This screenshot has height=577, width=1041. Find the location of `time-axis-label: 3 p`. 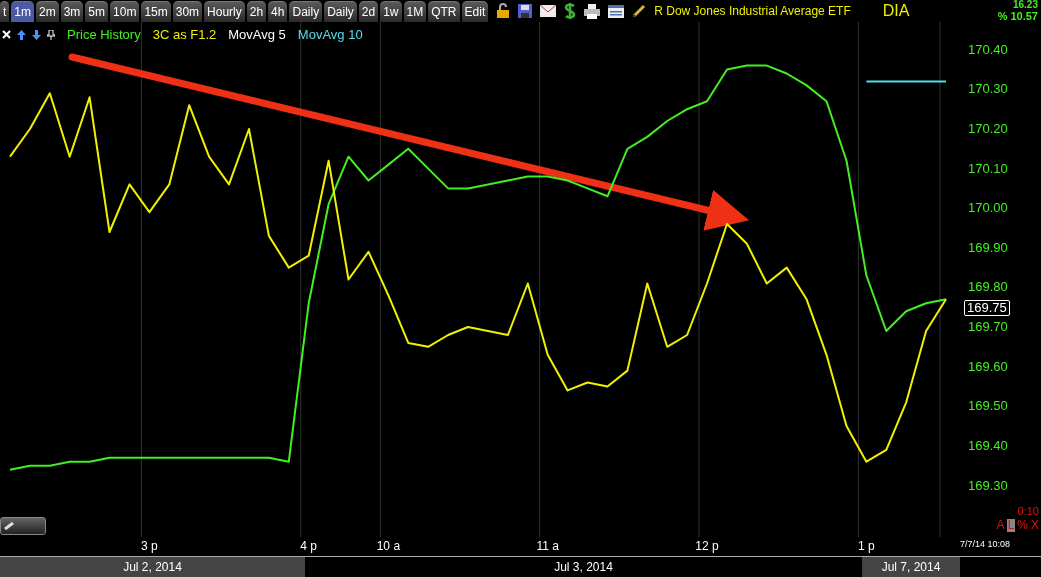

time-axis-label: 3 p is located at coordinates (149, 546).